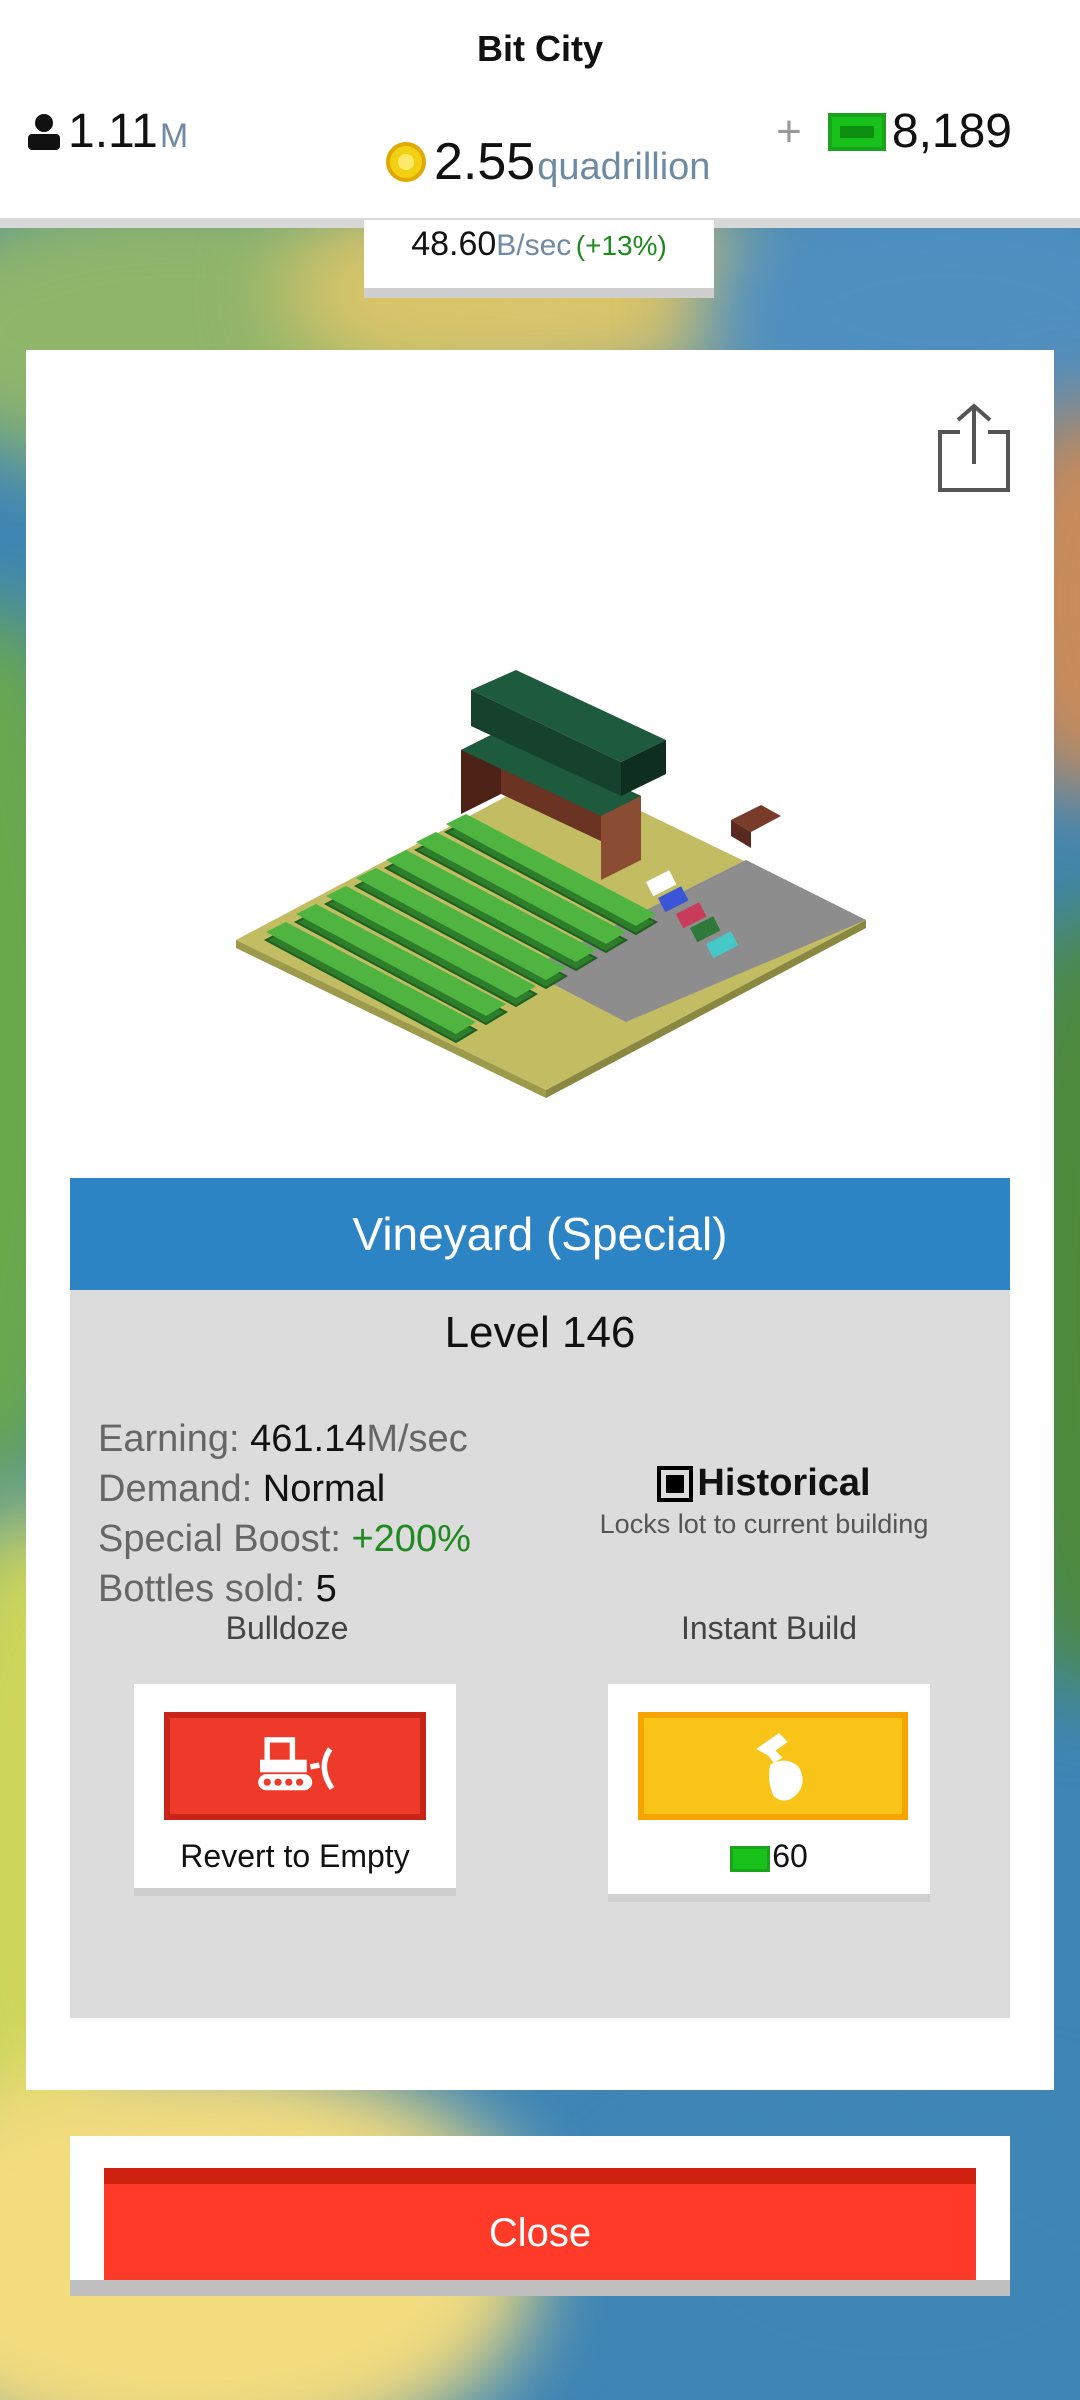 The height and width of the screenshot is (2400, 1080). I want to click on instant-build-cost-value: 60, so click(790, 1856).